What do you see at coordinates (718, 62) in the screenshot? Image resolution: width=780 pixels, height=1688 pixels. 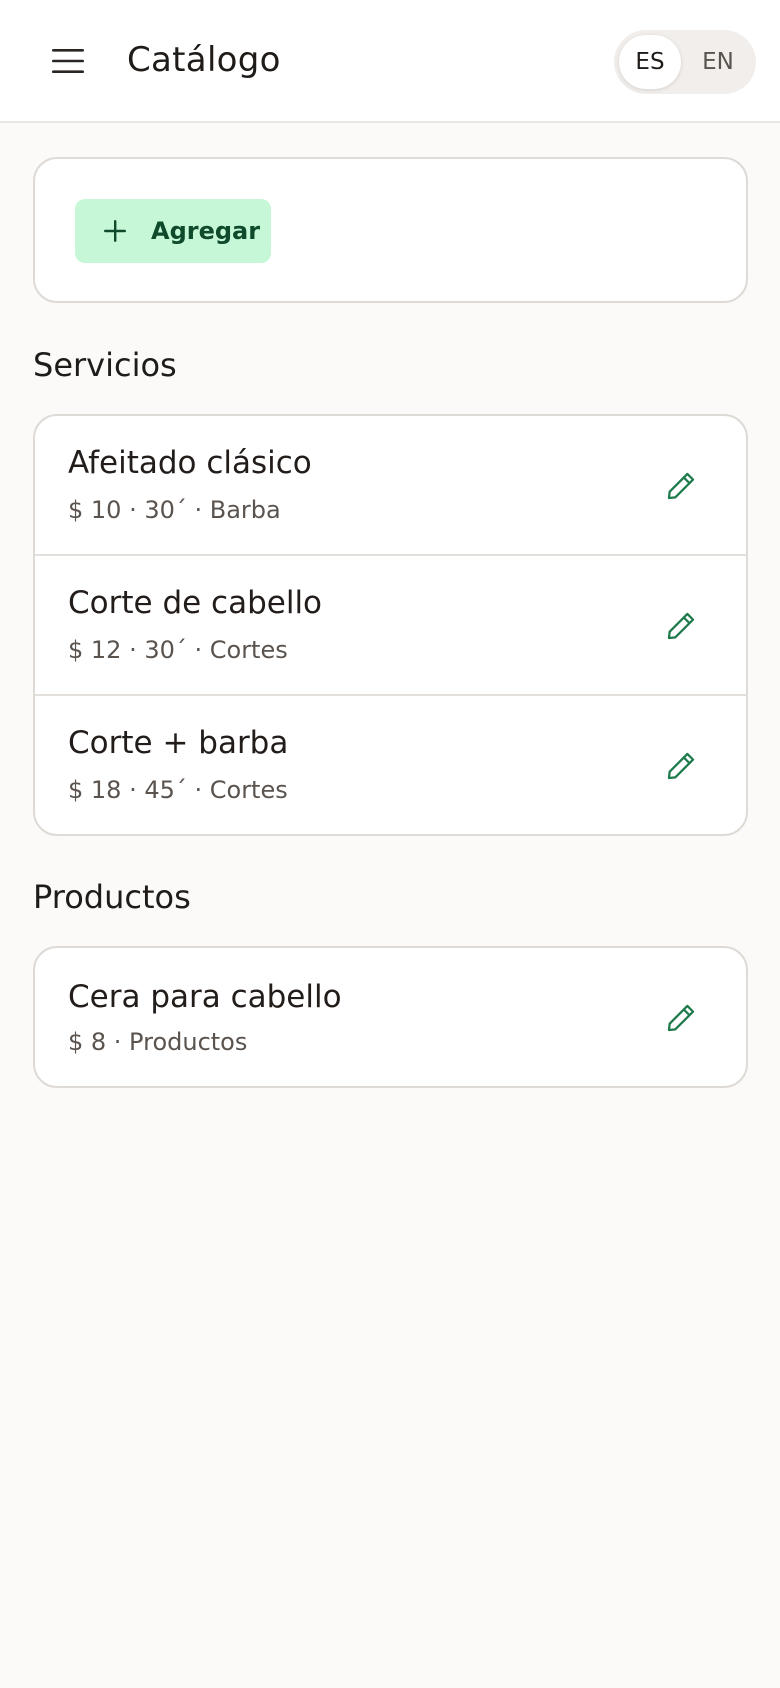 I see `language-option-en: EN` at bounding box center [718, 62].